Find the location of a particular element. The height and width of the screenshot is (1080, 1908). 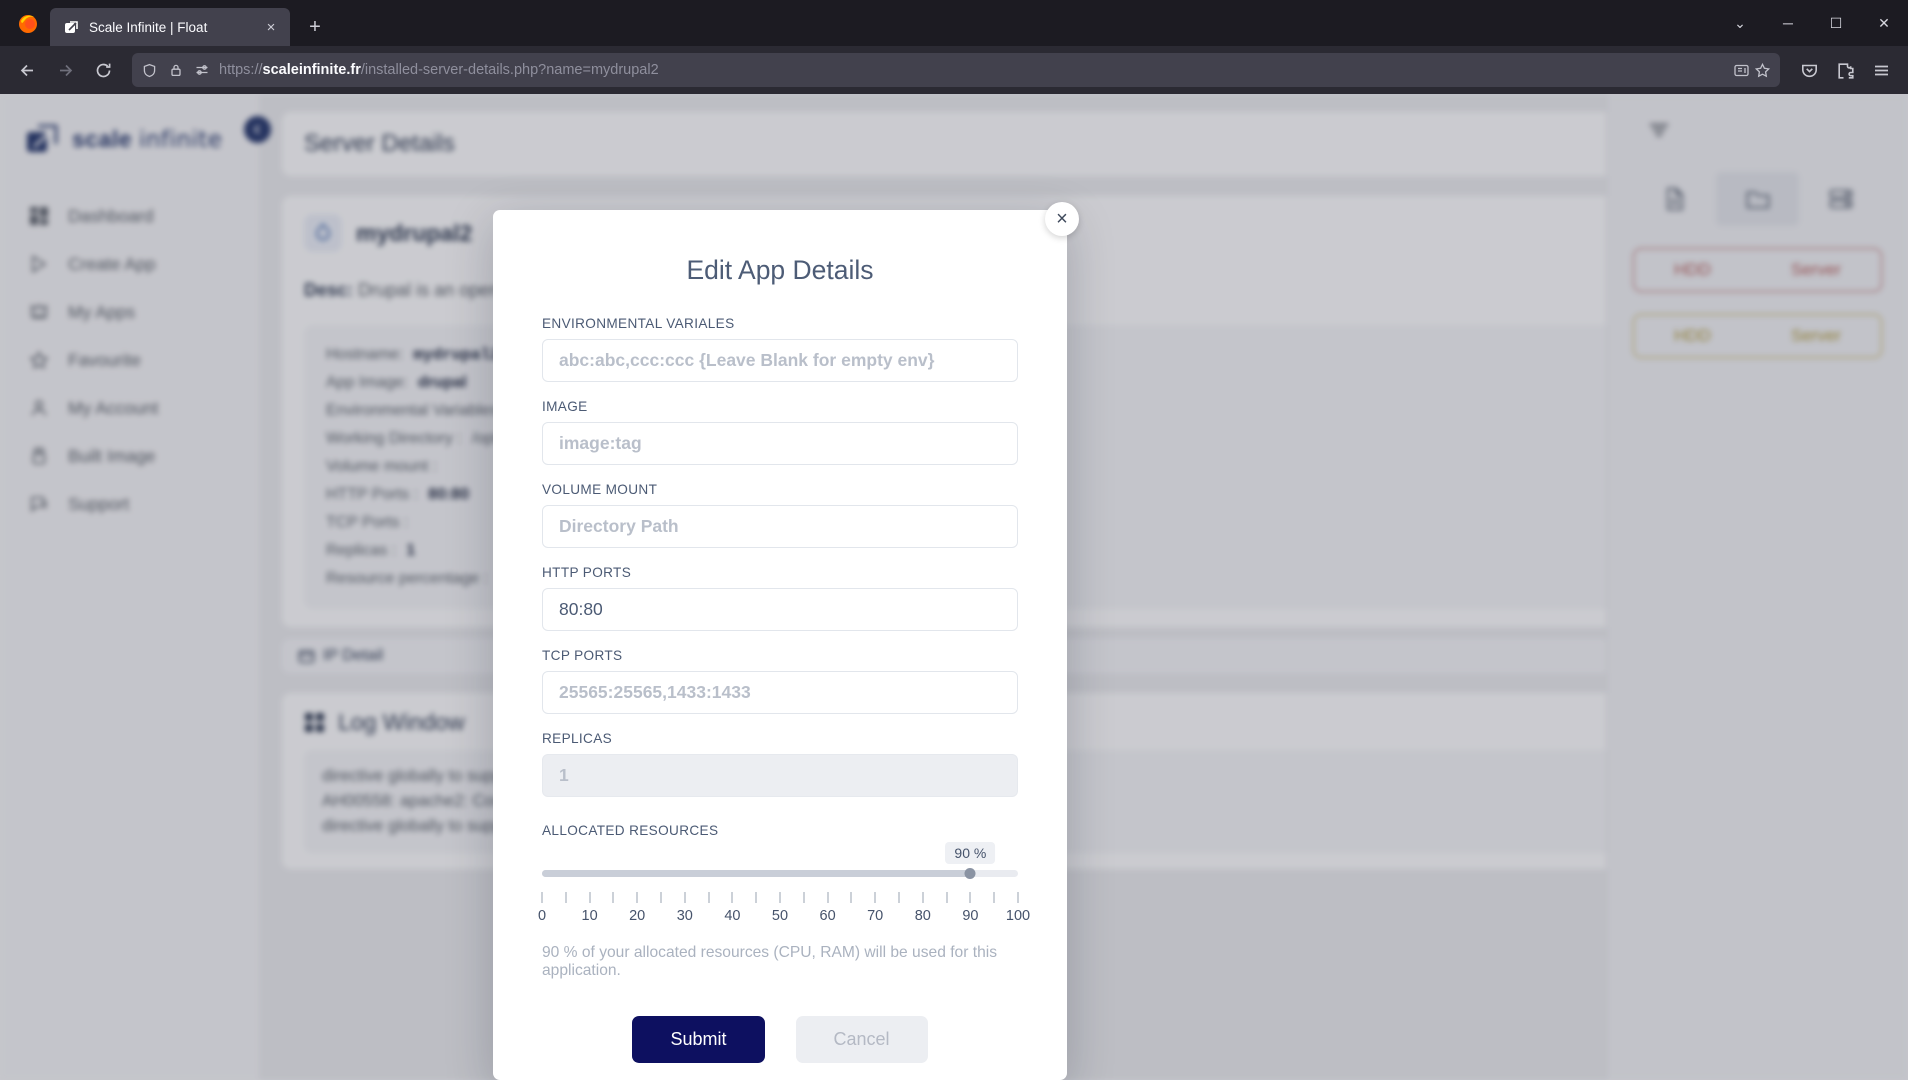

field-replicas: REPLICAS 1 is located at coordinates (780, 764).